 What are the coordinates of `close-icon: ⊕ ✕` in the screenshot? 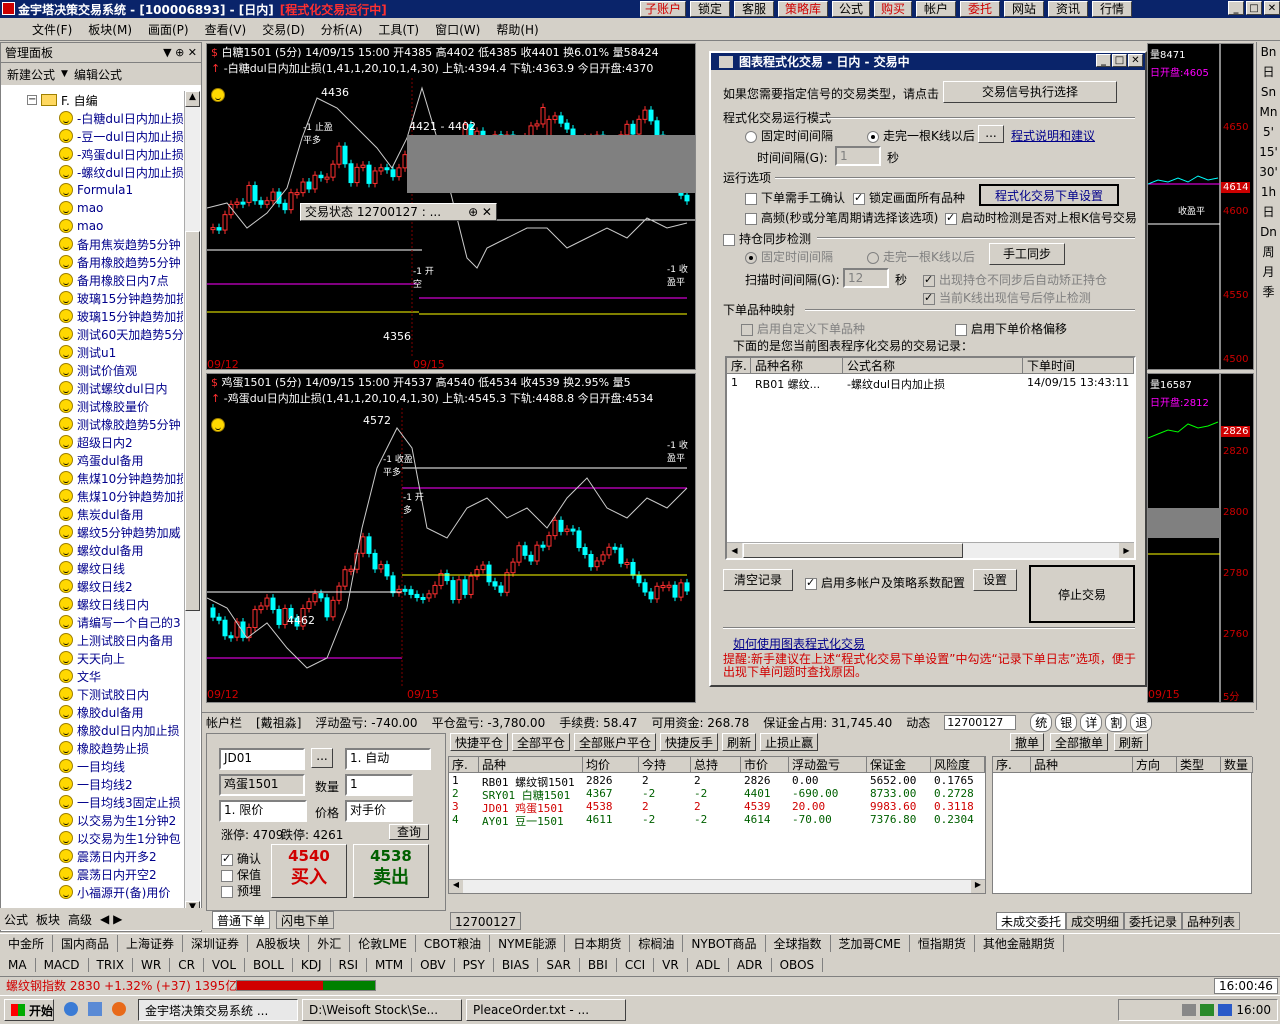 It's located at (480, 212).